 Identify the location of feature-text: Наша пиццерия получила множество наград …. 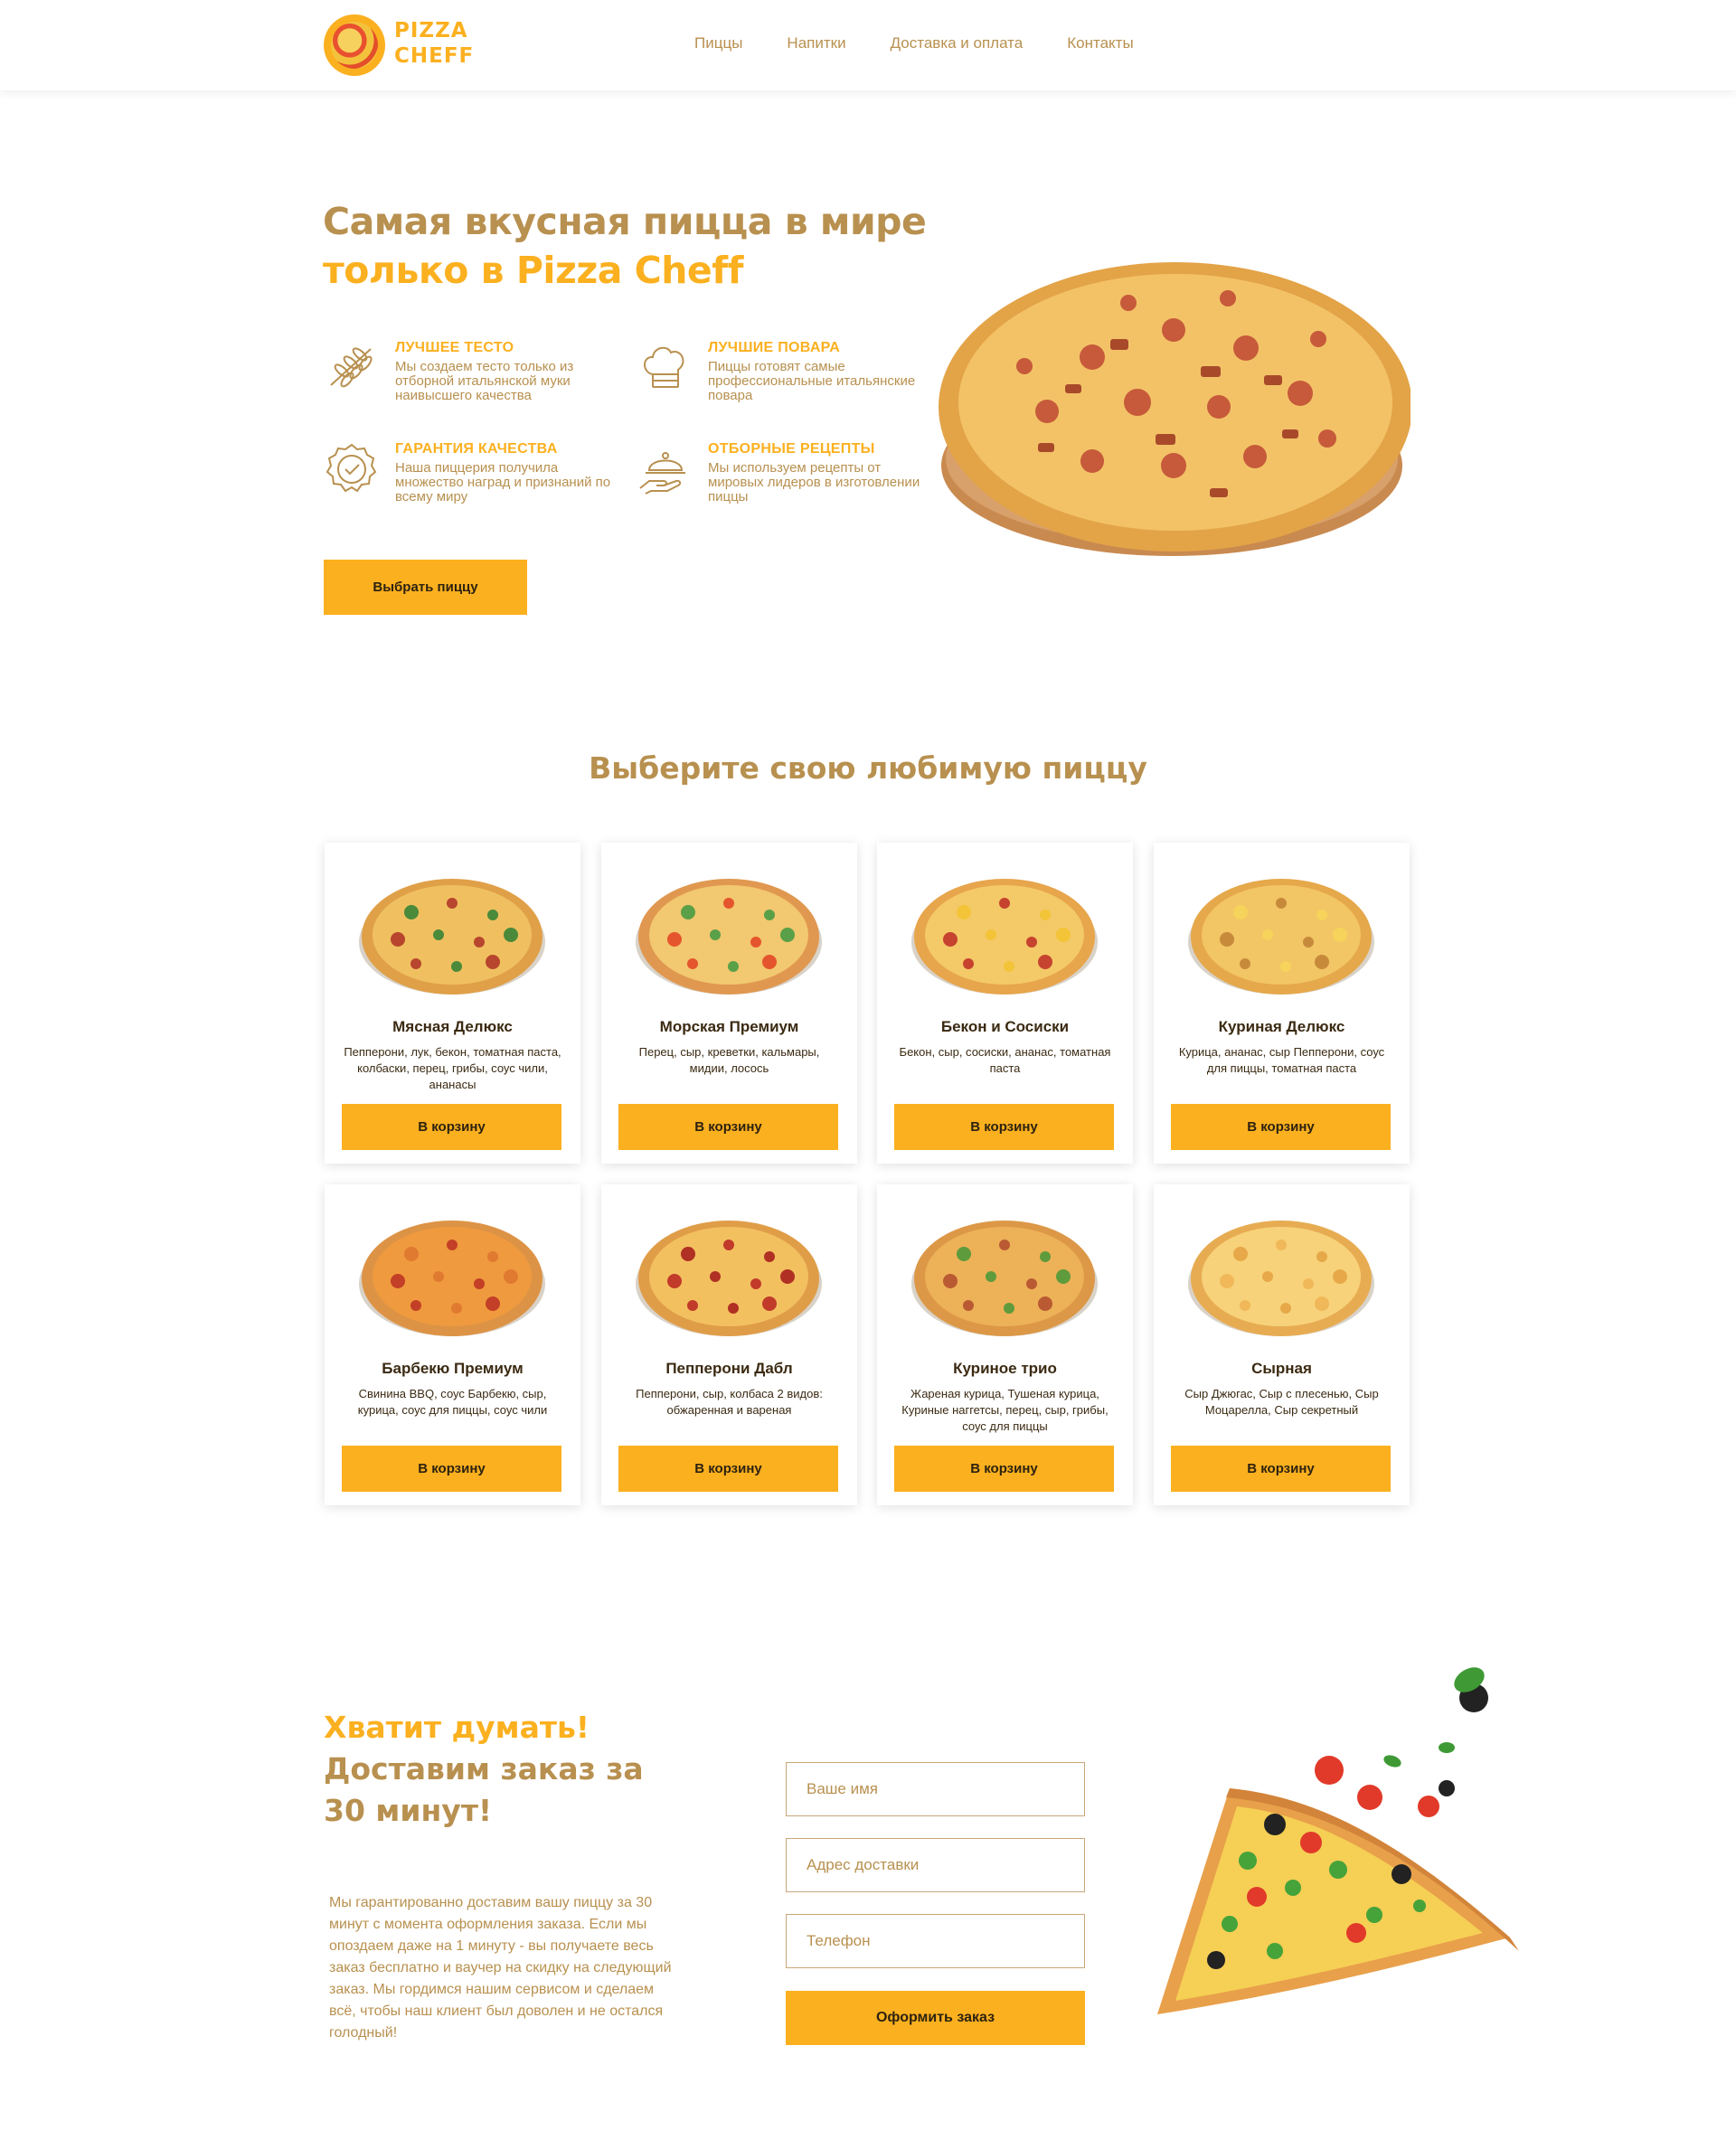
(503, 482).